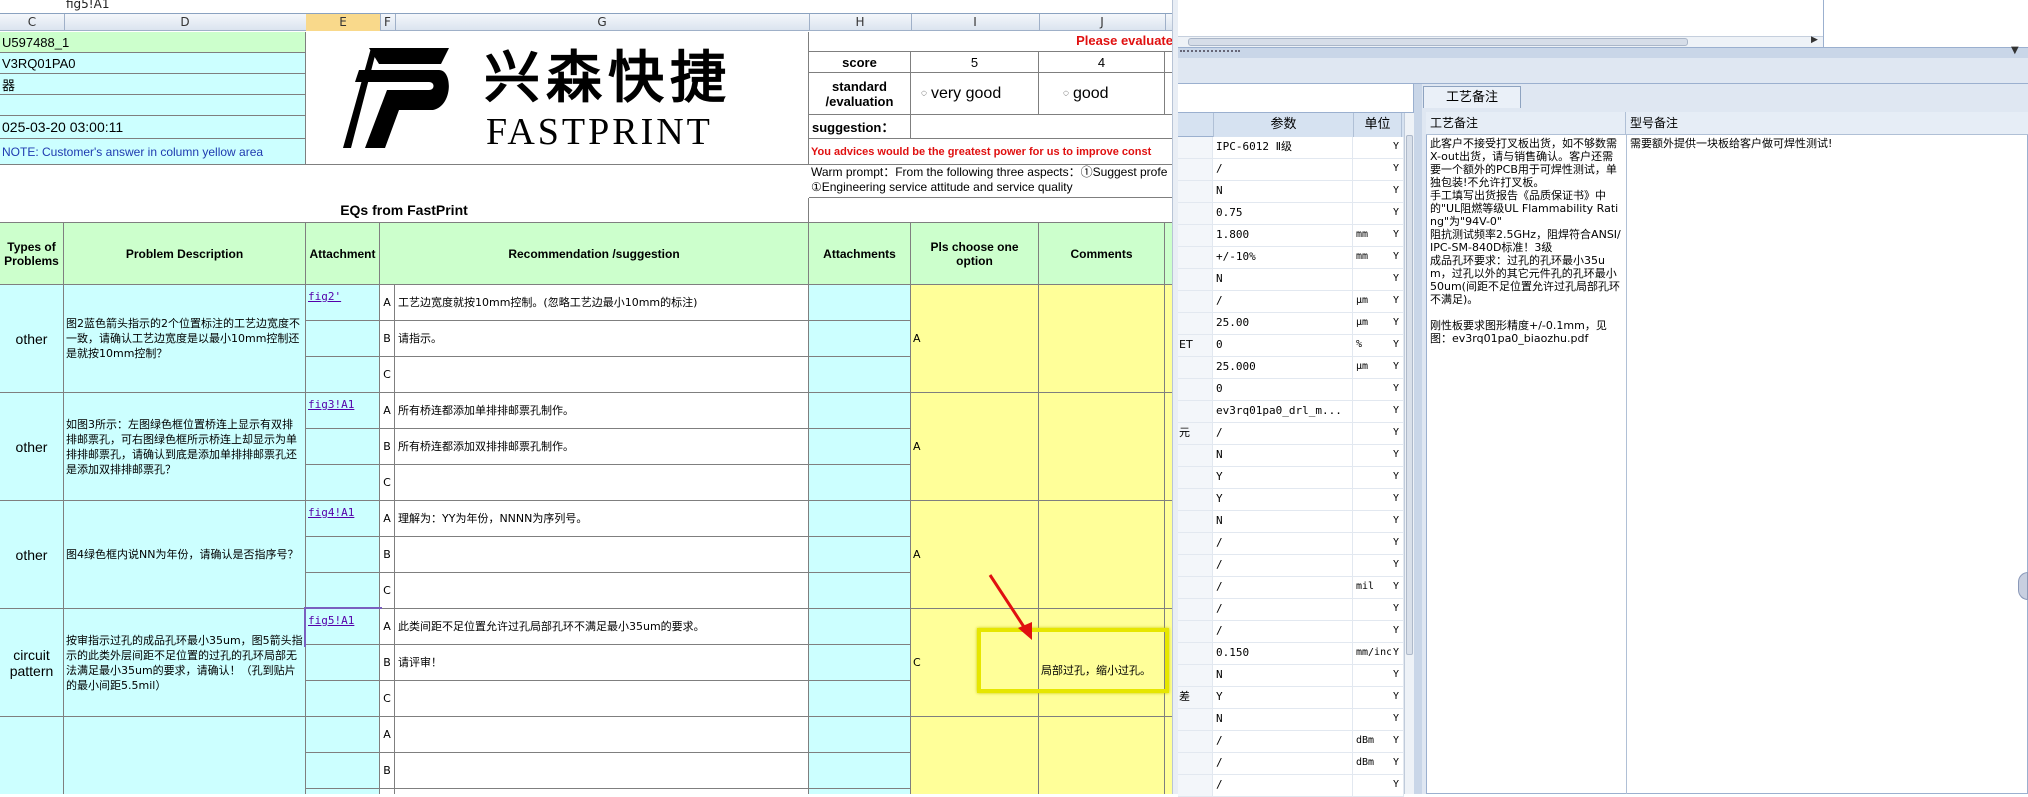  I want to click on param-value: IPC-6012 Ⅱ级, so click(1283, 148).